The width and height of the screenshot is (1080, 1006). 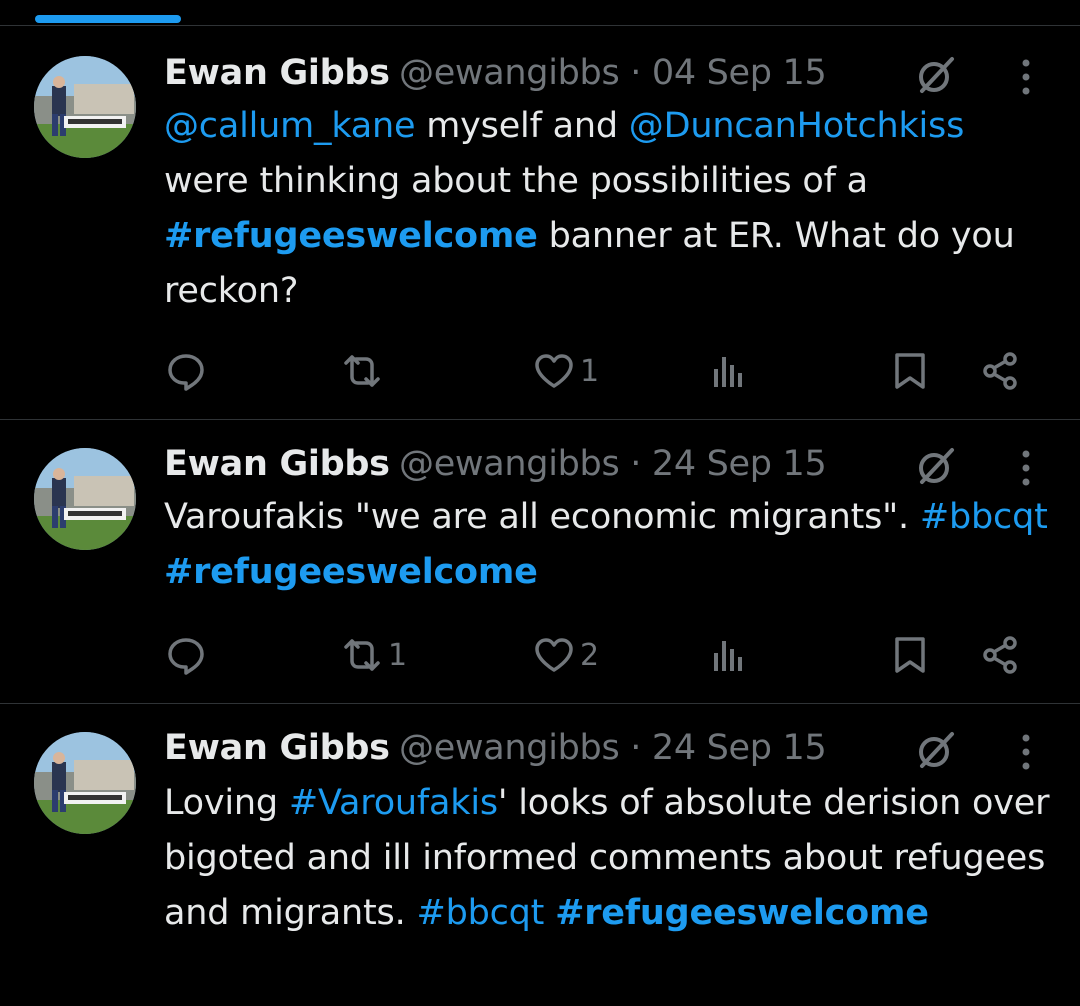 I want to click on like-button: 2, so click(x=565, y=655).